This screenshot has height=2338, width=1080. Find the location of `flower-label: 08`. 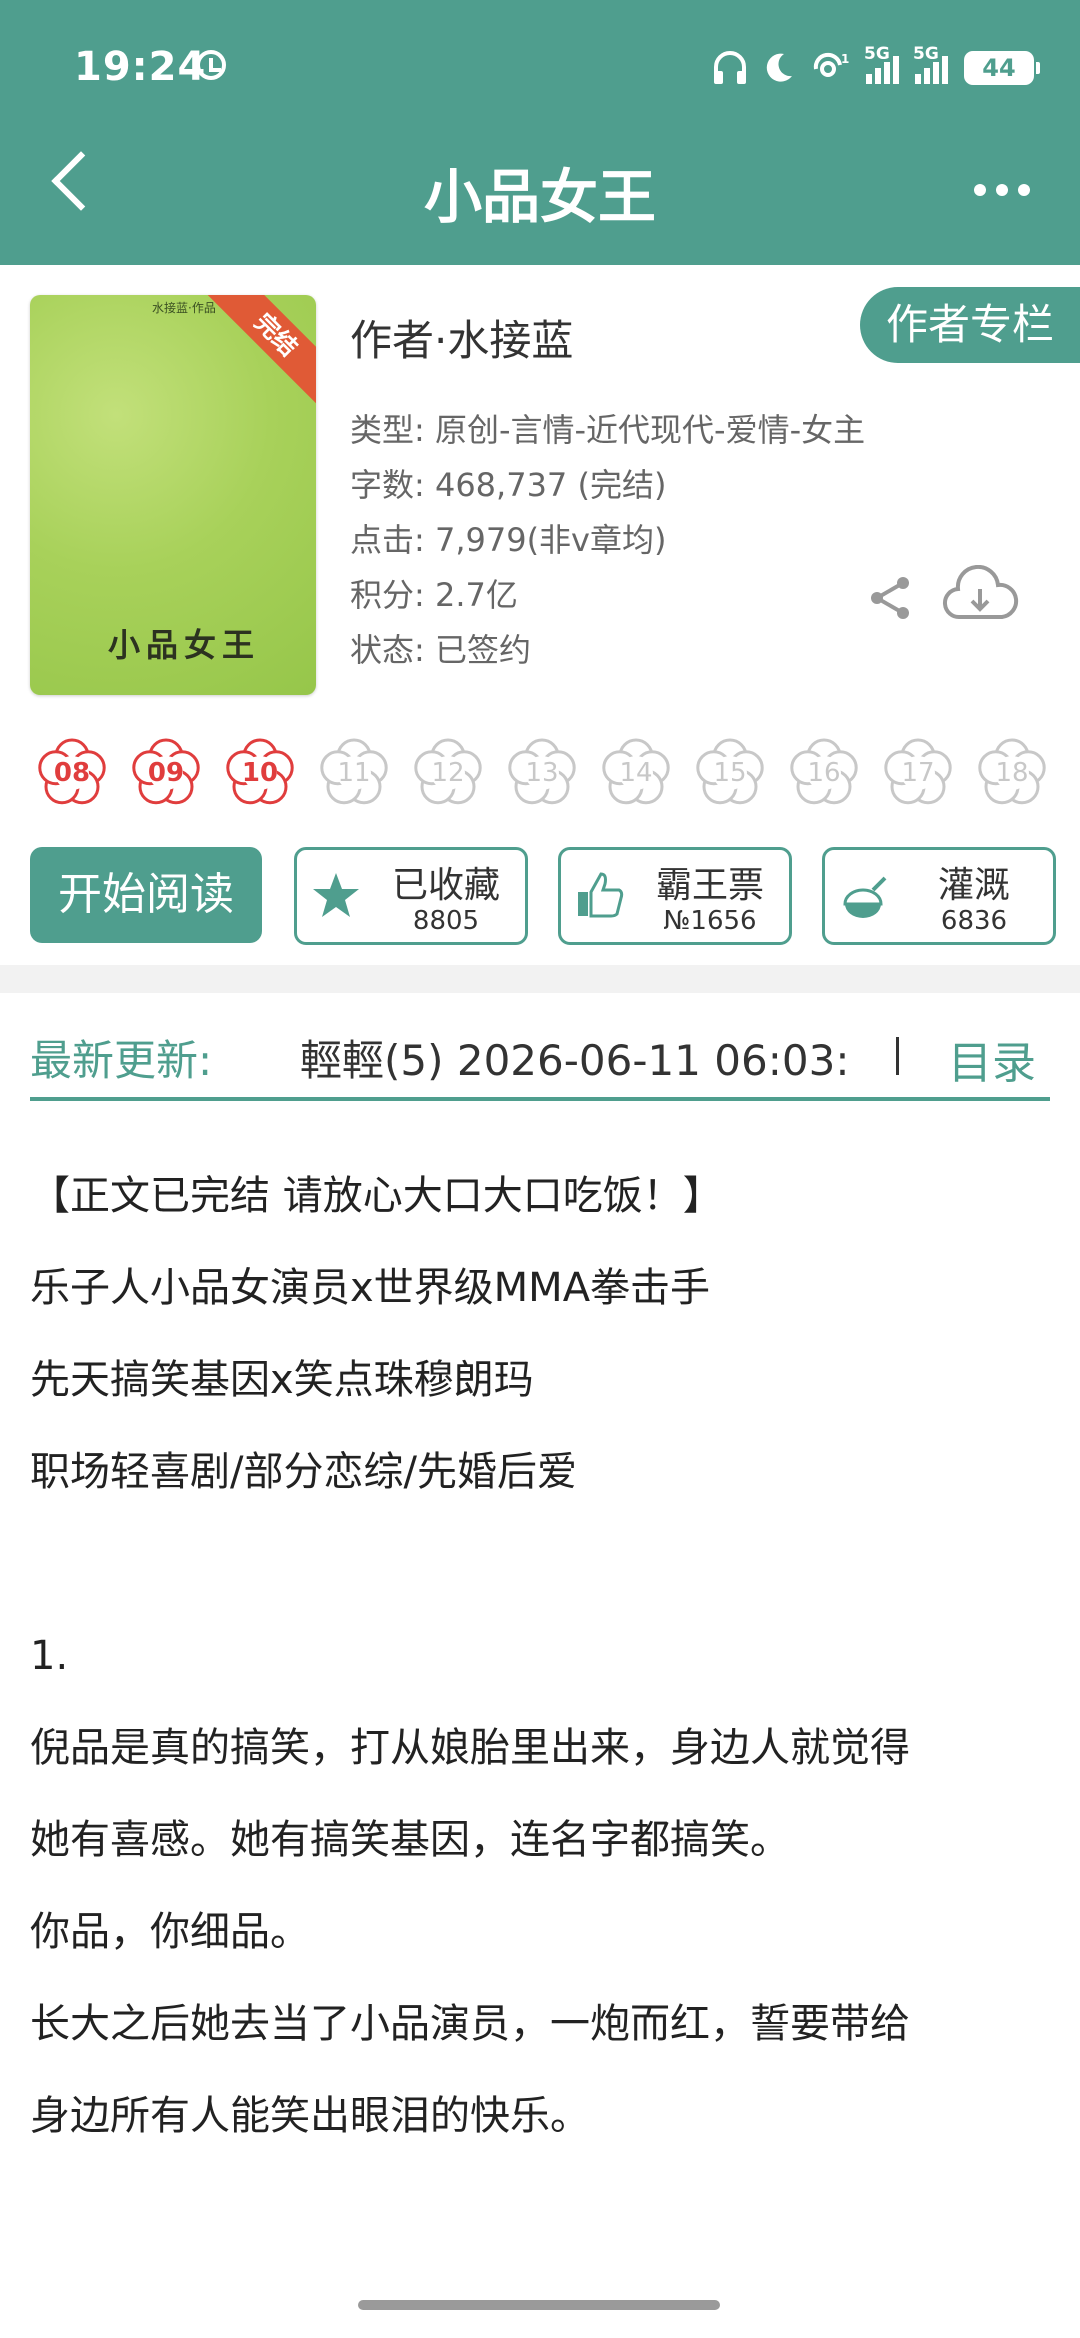

flower-label: 08 is located at coordinates (72, 773).